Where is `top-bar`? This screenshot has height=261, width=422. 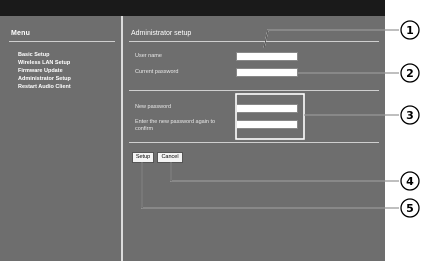
top-bar is located at coordinates (192, 8).